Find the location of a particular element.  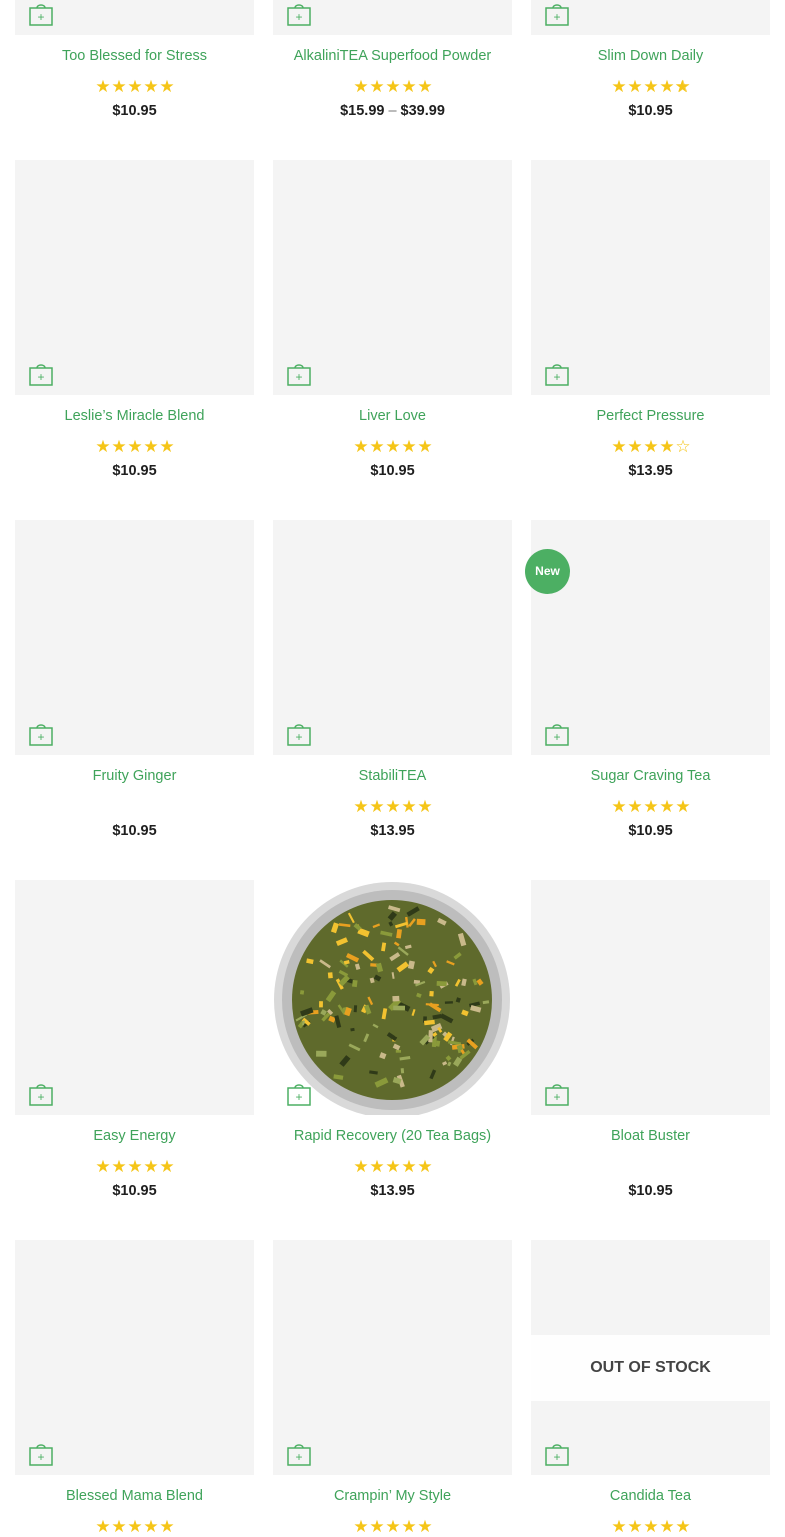

price-value-high: $39.99 is located at coordinates (422, 111).